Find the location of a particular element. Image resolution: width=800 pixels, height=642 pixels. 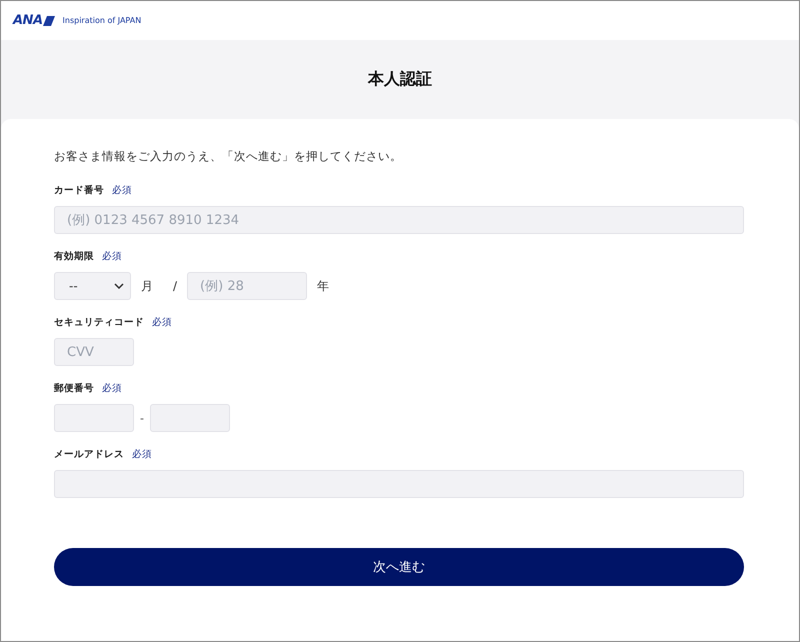

logo-mark-icon is located at coordinates (48, 21).